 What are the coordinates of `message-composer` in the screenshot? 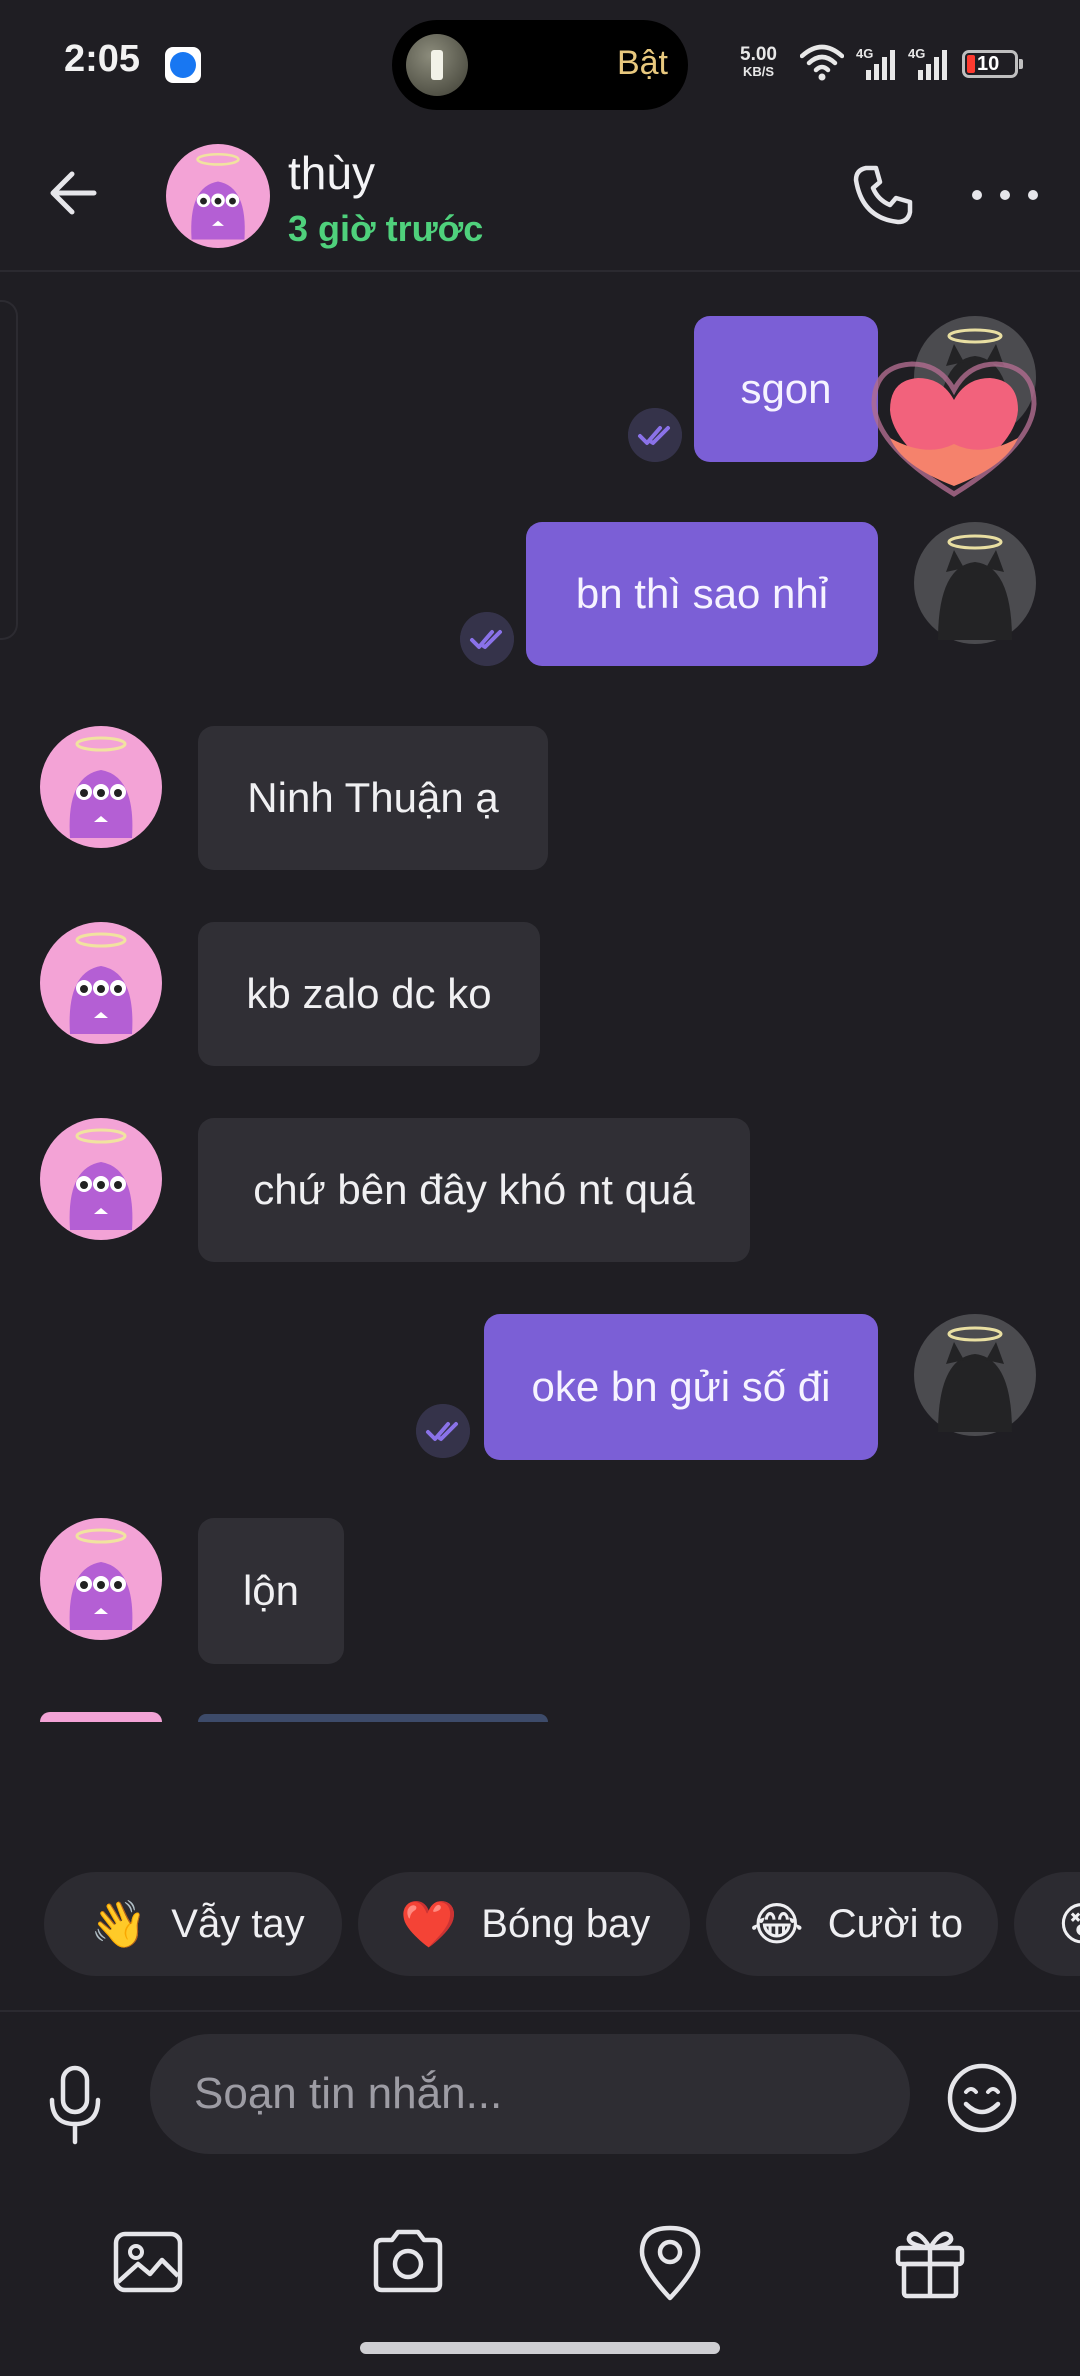 It's located at (540, 2100).